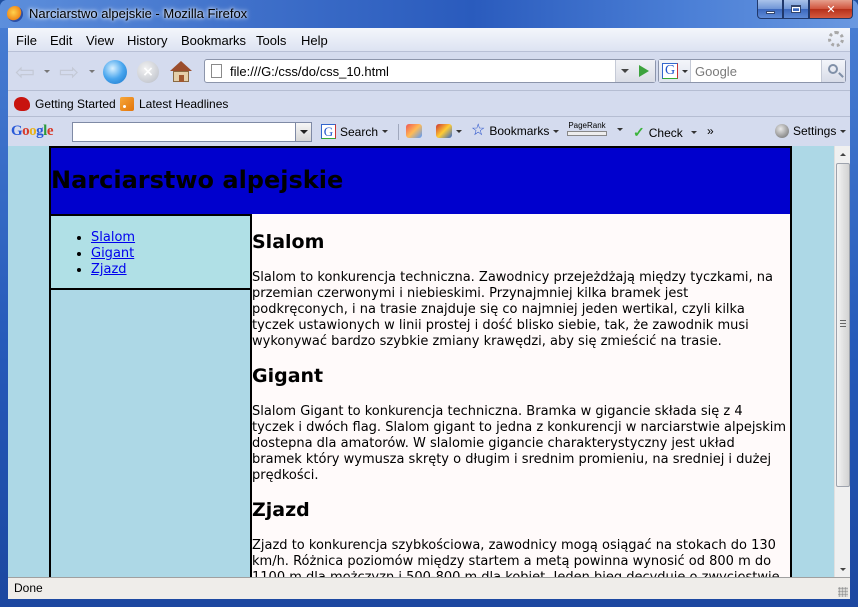  I want to click on search-bar: G Google, so click(752, 71).